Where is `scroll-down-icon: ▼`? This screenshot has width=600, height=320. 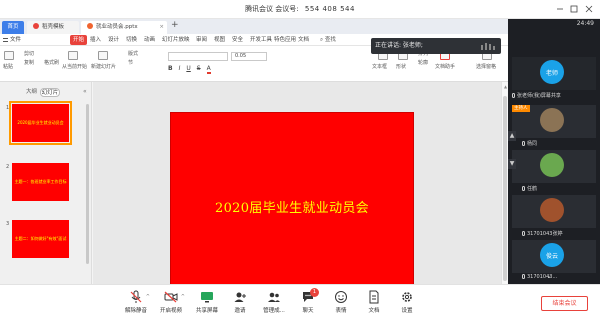 scroll-down-icon: ▼ is located at coordinates (512, 164).